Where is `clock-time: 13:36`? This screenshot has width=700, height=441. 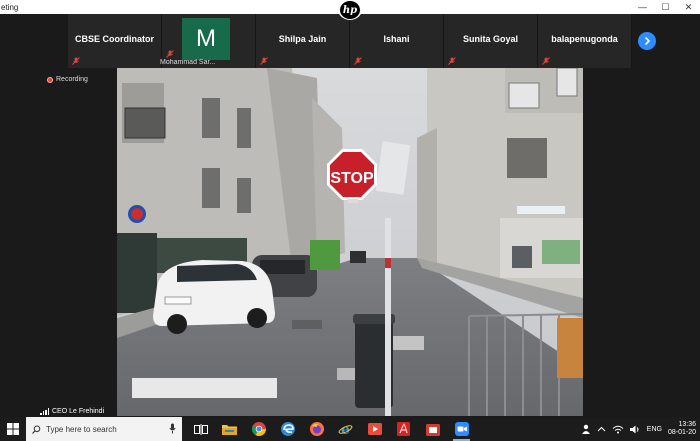 clock-time: 13:36 is located at coordinates (687, 424).